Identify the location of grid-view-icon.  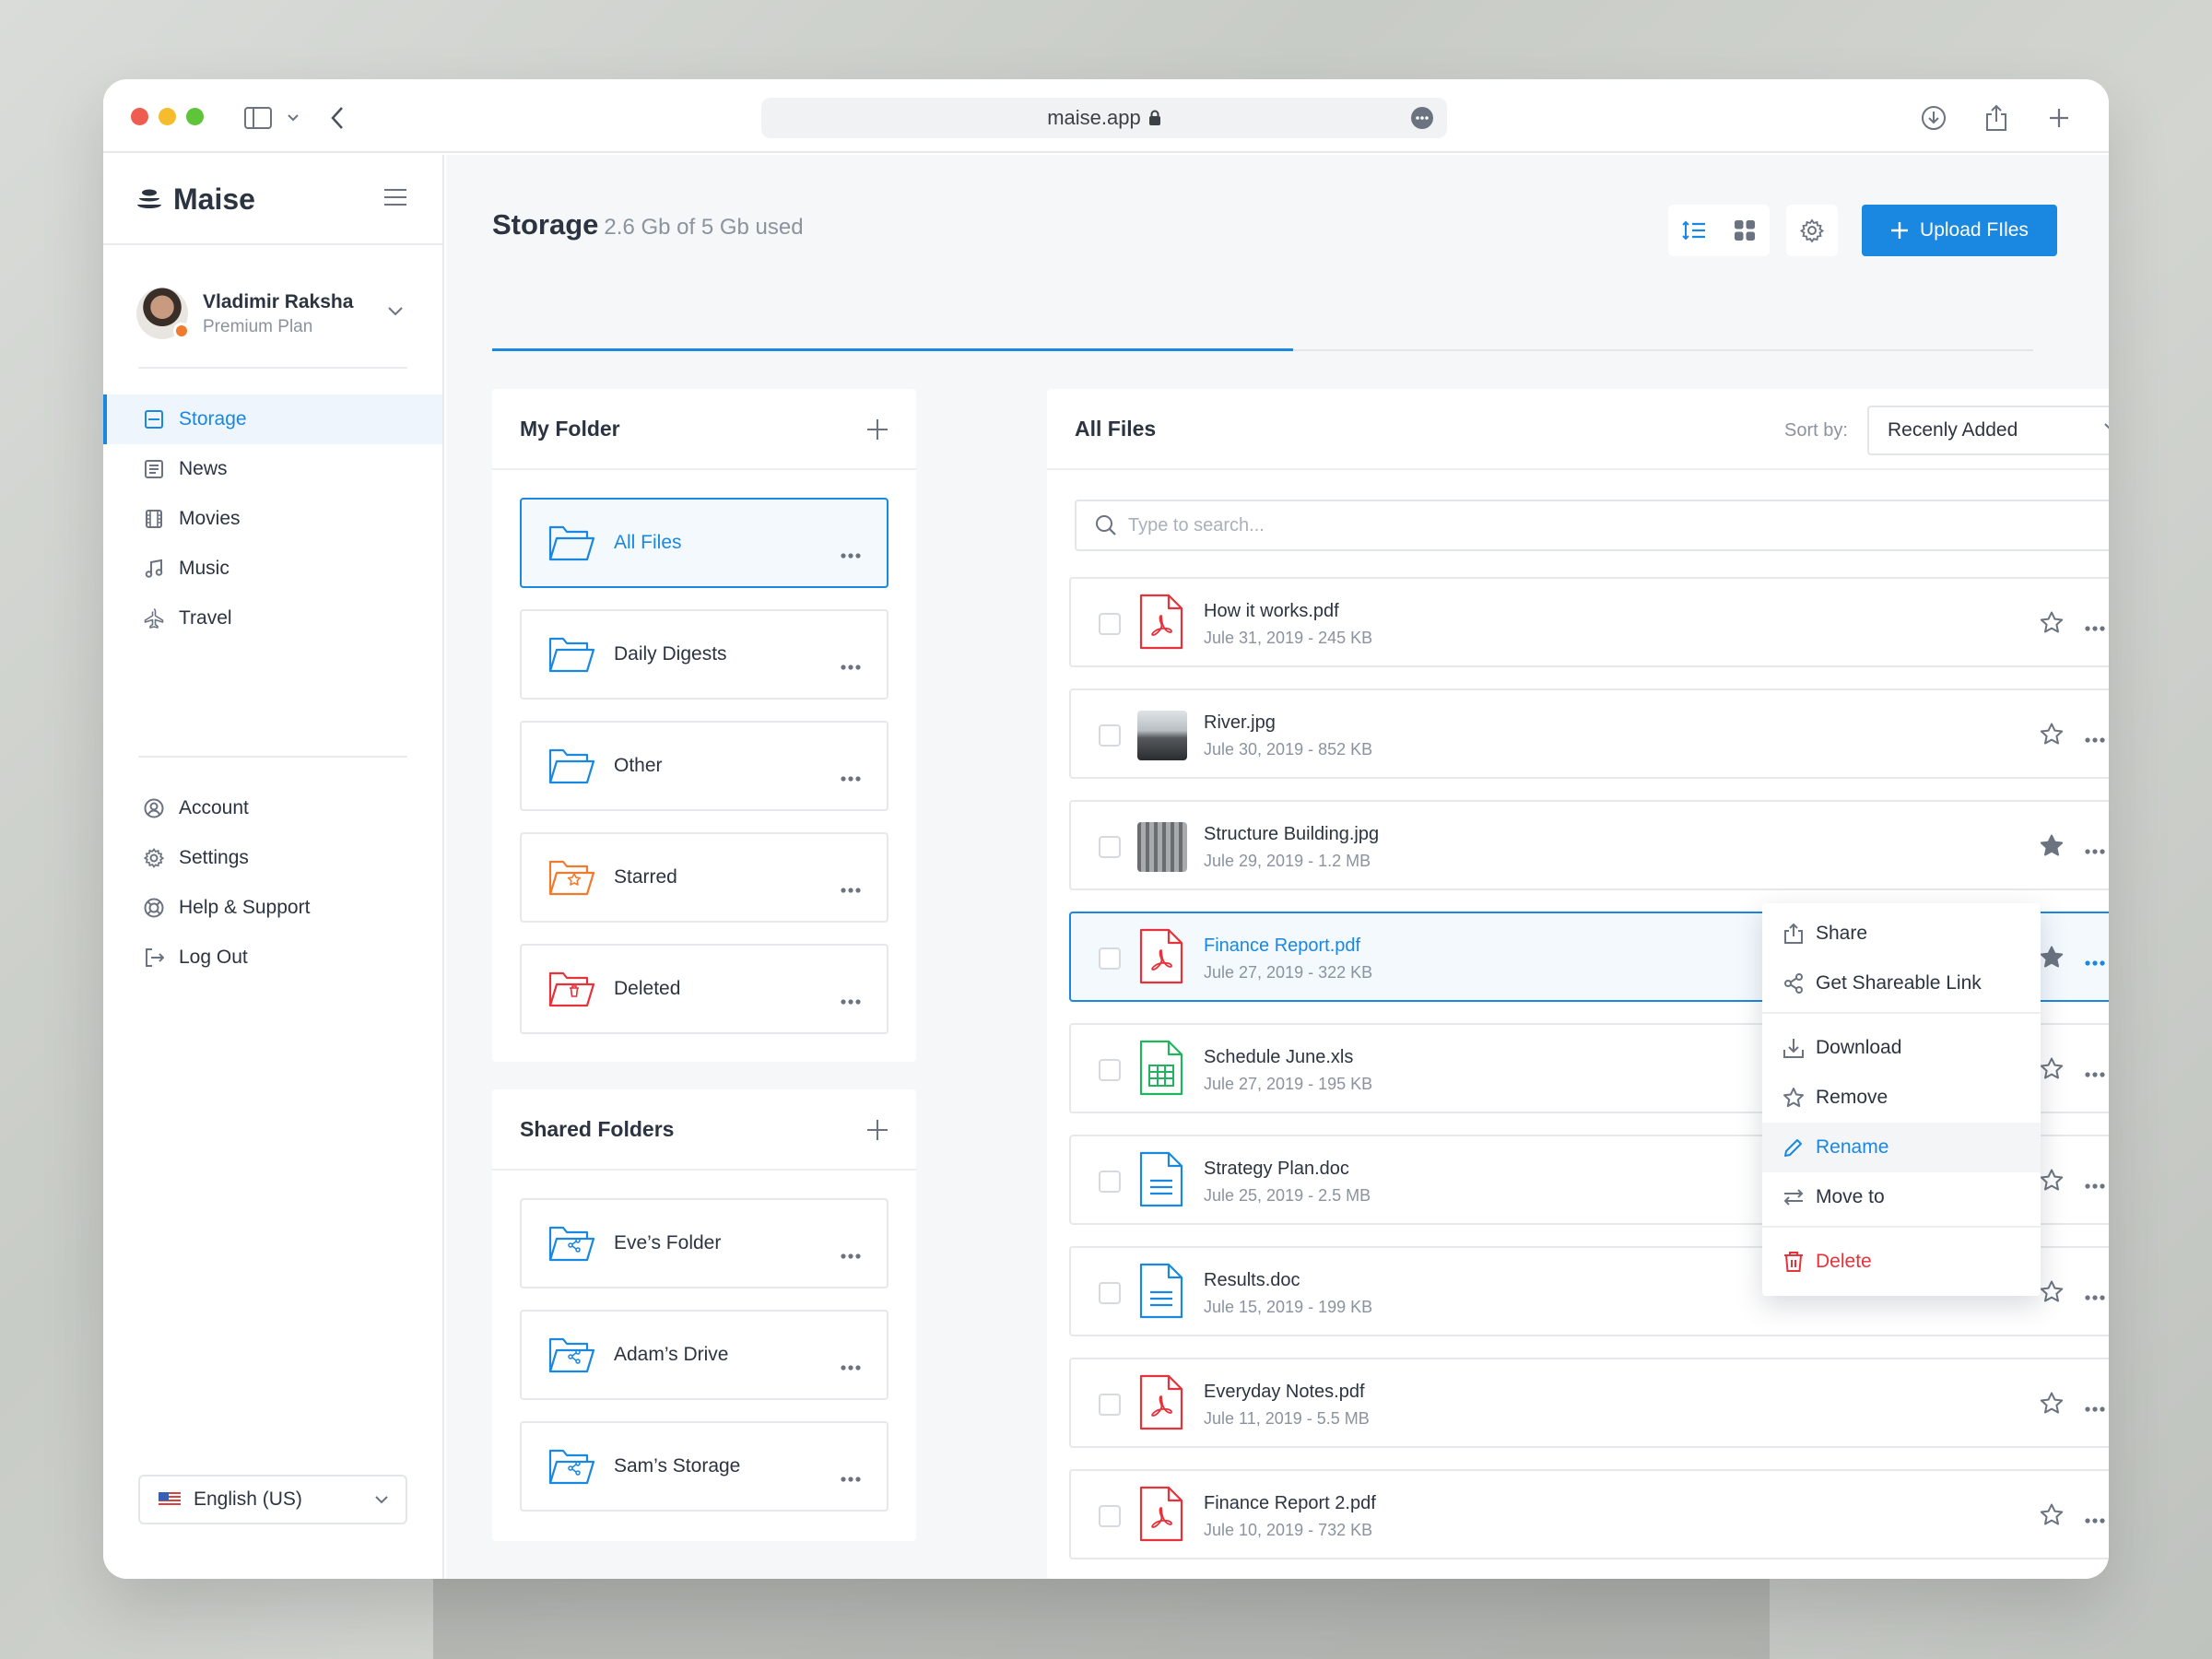
(1744, 230).